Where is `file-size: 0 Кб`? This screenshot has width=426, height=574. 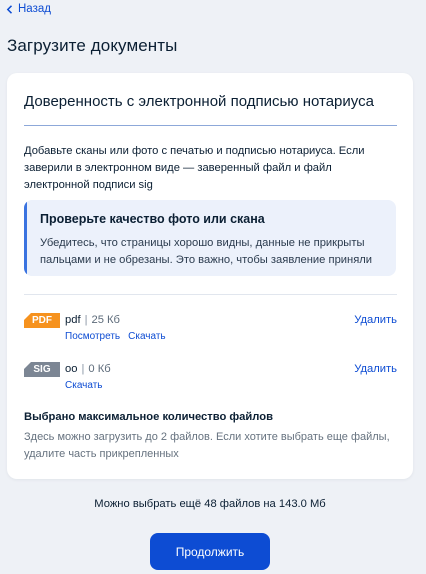
file-size: 0 Кб is located at coordinates (99, 369).